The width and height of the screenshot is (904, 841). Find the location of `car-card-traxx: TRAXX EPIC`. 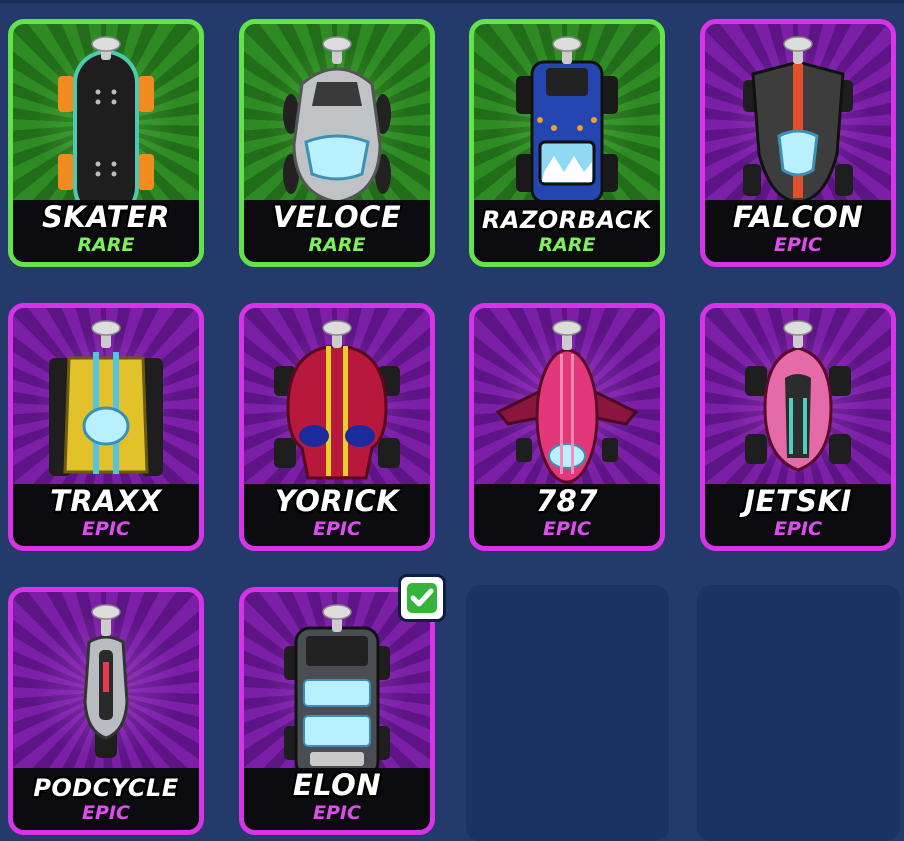

car-card-traxx: TRAXX EPIC is located at coordinates (106, 427).